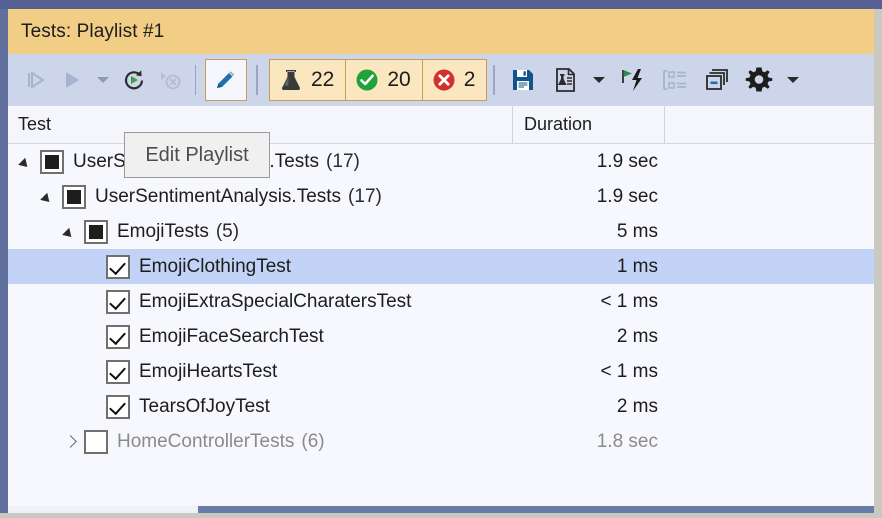  I want to click on save-playlist-button, so click(523, 80).